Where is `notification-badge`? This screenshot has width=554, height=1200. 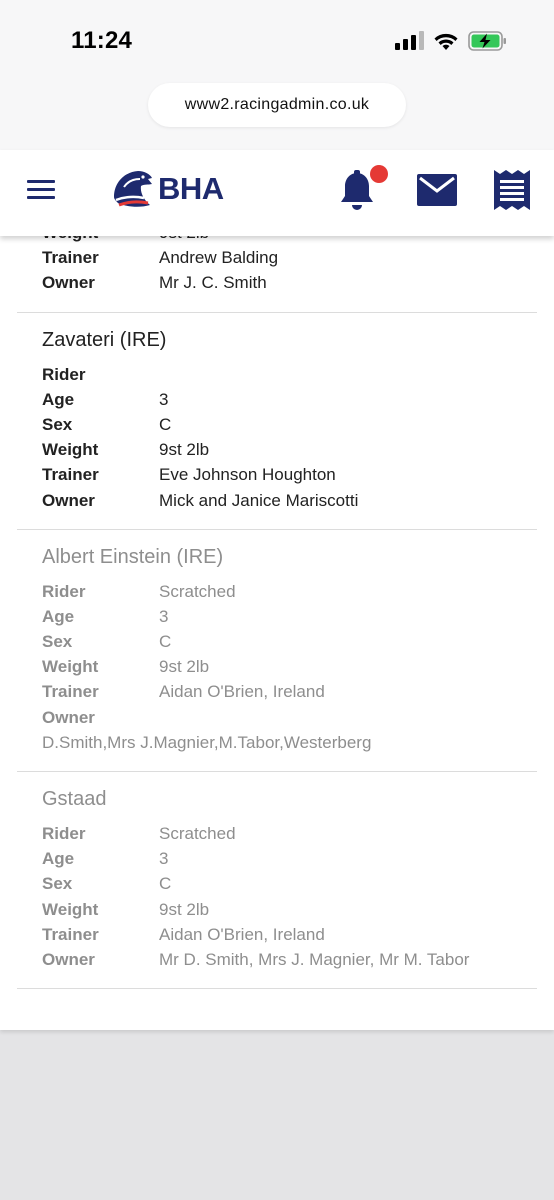 notification-badge is located at coordinates (379, 174).